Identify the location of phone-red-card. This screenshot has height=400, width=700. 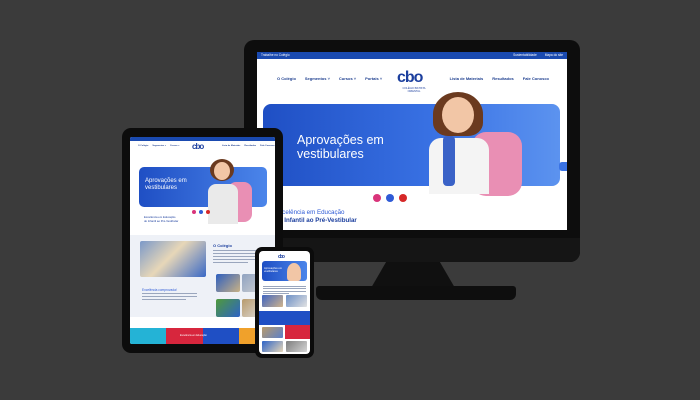
(297, 332).